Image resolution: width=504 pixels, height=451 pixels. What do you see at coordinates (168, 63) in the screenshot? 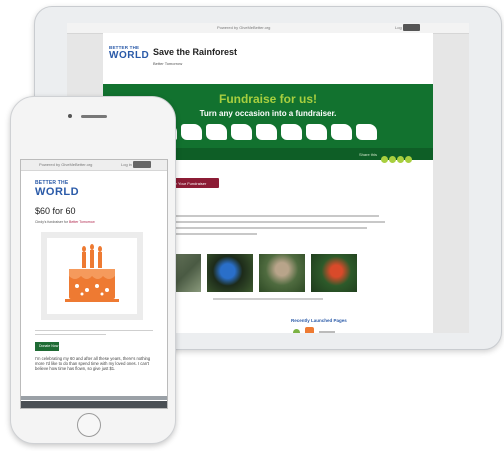
I see `campaign-org: Better Tomorrow` at bounding box center [168, 63].